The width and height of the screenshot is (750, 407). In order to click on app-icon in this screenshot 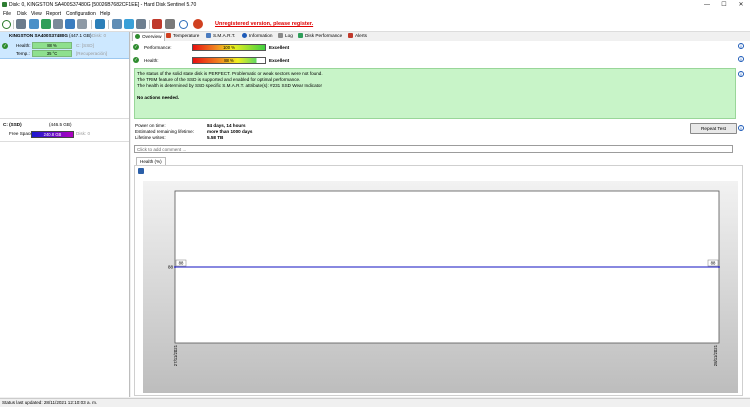, I will do `click(4, 4)`.